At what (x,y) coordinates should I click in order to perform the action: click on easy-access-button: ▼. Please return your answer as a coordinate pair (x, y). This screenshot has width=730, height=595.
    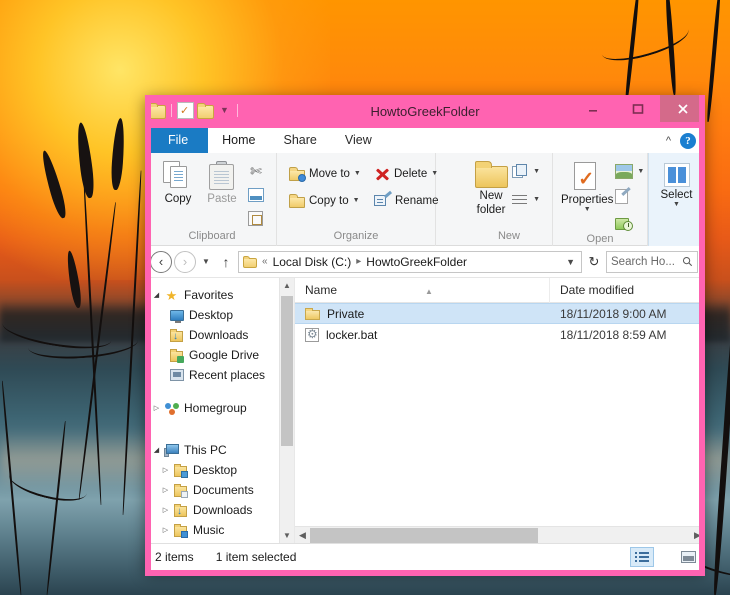
    Looking at the image, I should click on (526, 199).